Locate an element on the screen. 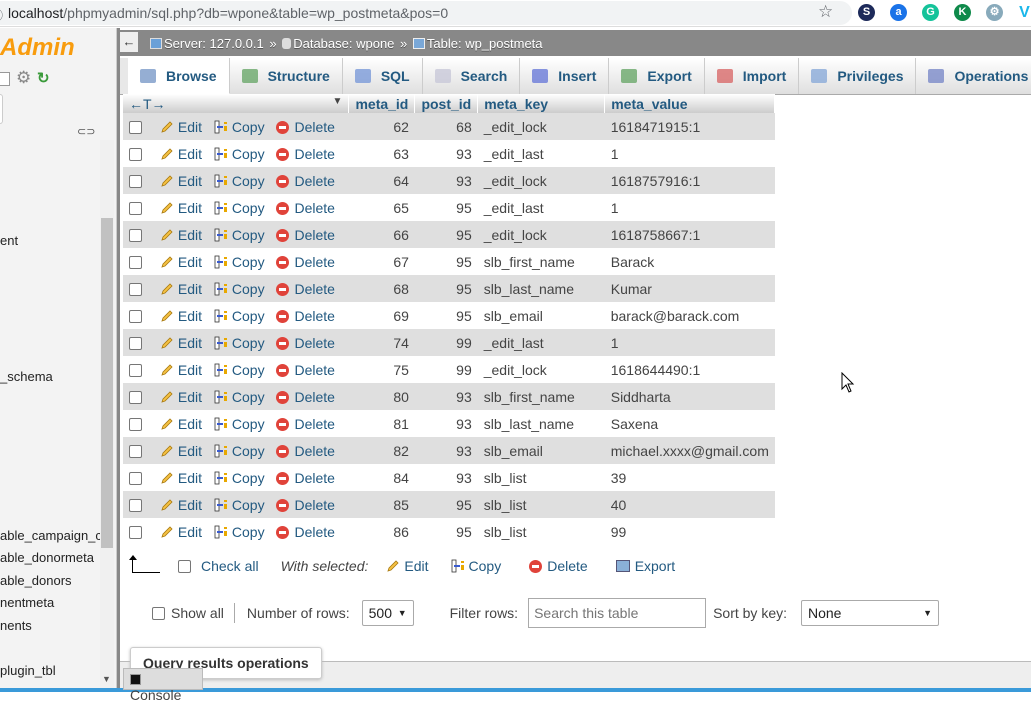 This screenshot has height=703, width=1031. cell-meta-id: 69 is located at coordinates (381, 315).